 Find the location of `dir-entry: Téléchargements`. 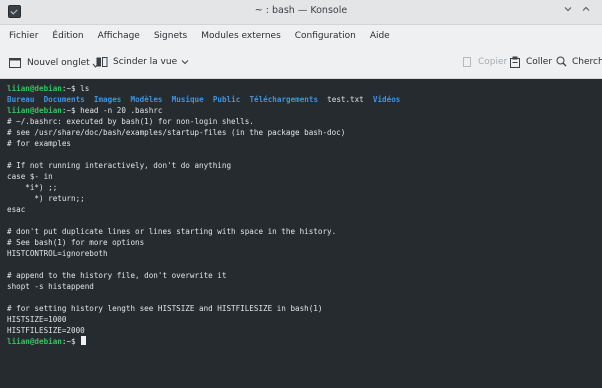

dir-entry: Téléchargements is located at coordinates (284, 99).